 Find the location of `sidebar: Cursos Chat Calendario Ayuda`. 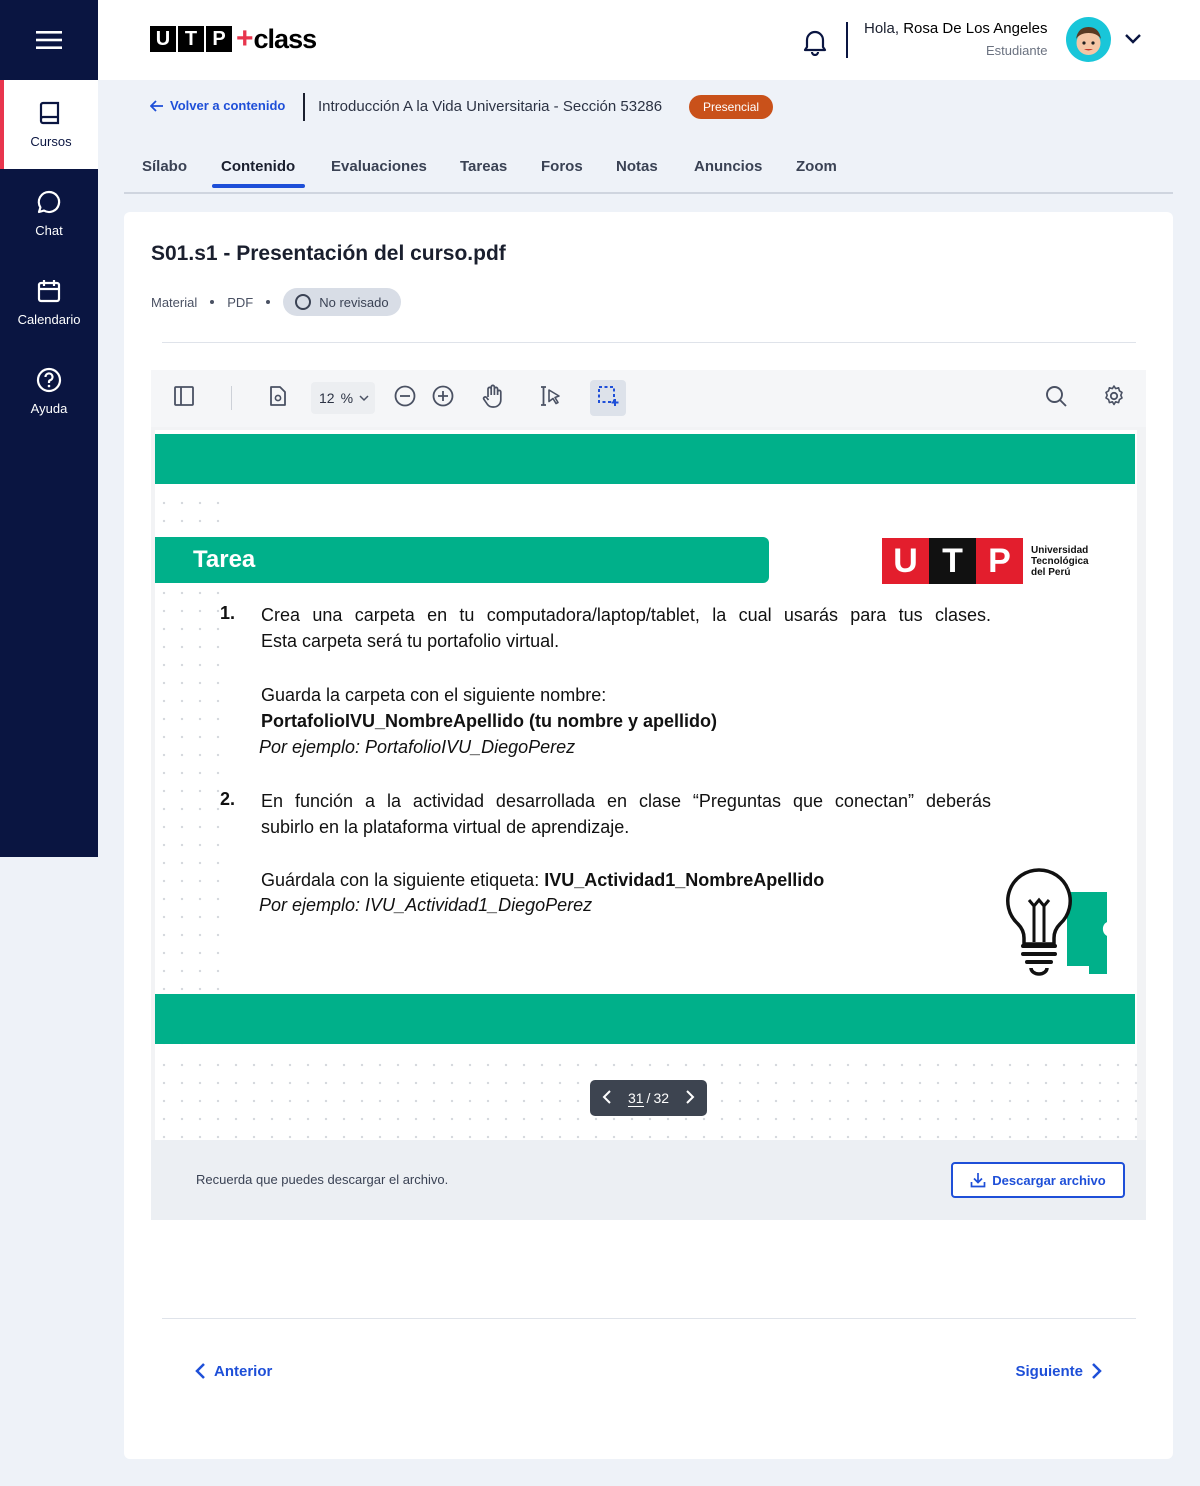

sidebar: Cursos Chat Calendario Ayuda is located at coordinates (49, 428).